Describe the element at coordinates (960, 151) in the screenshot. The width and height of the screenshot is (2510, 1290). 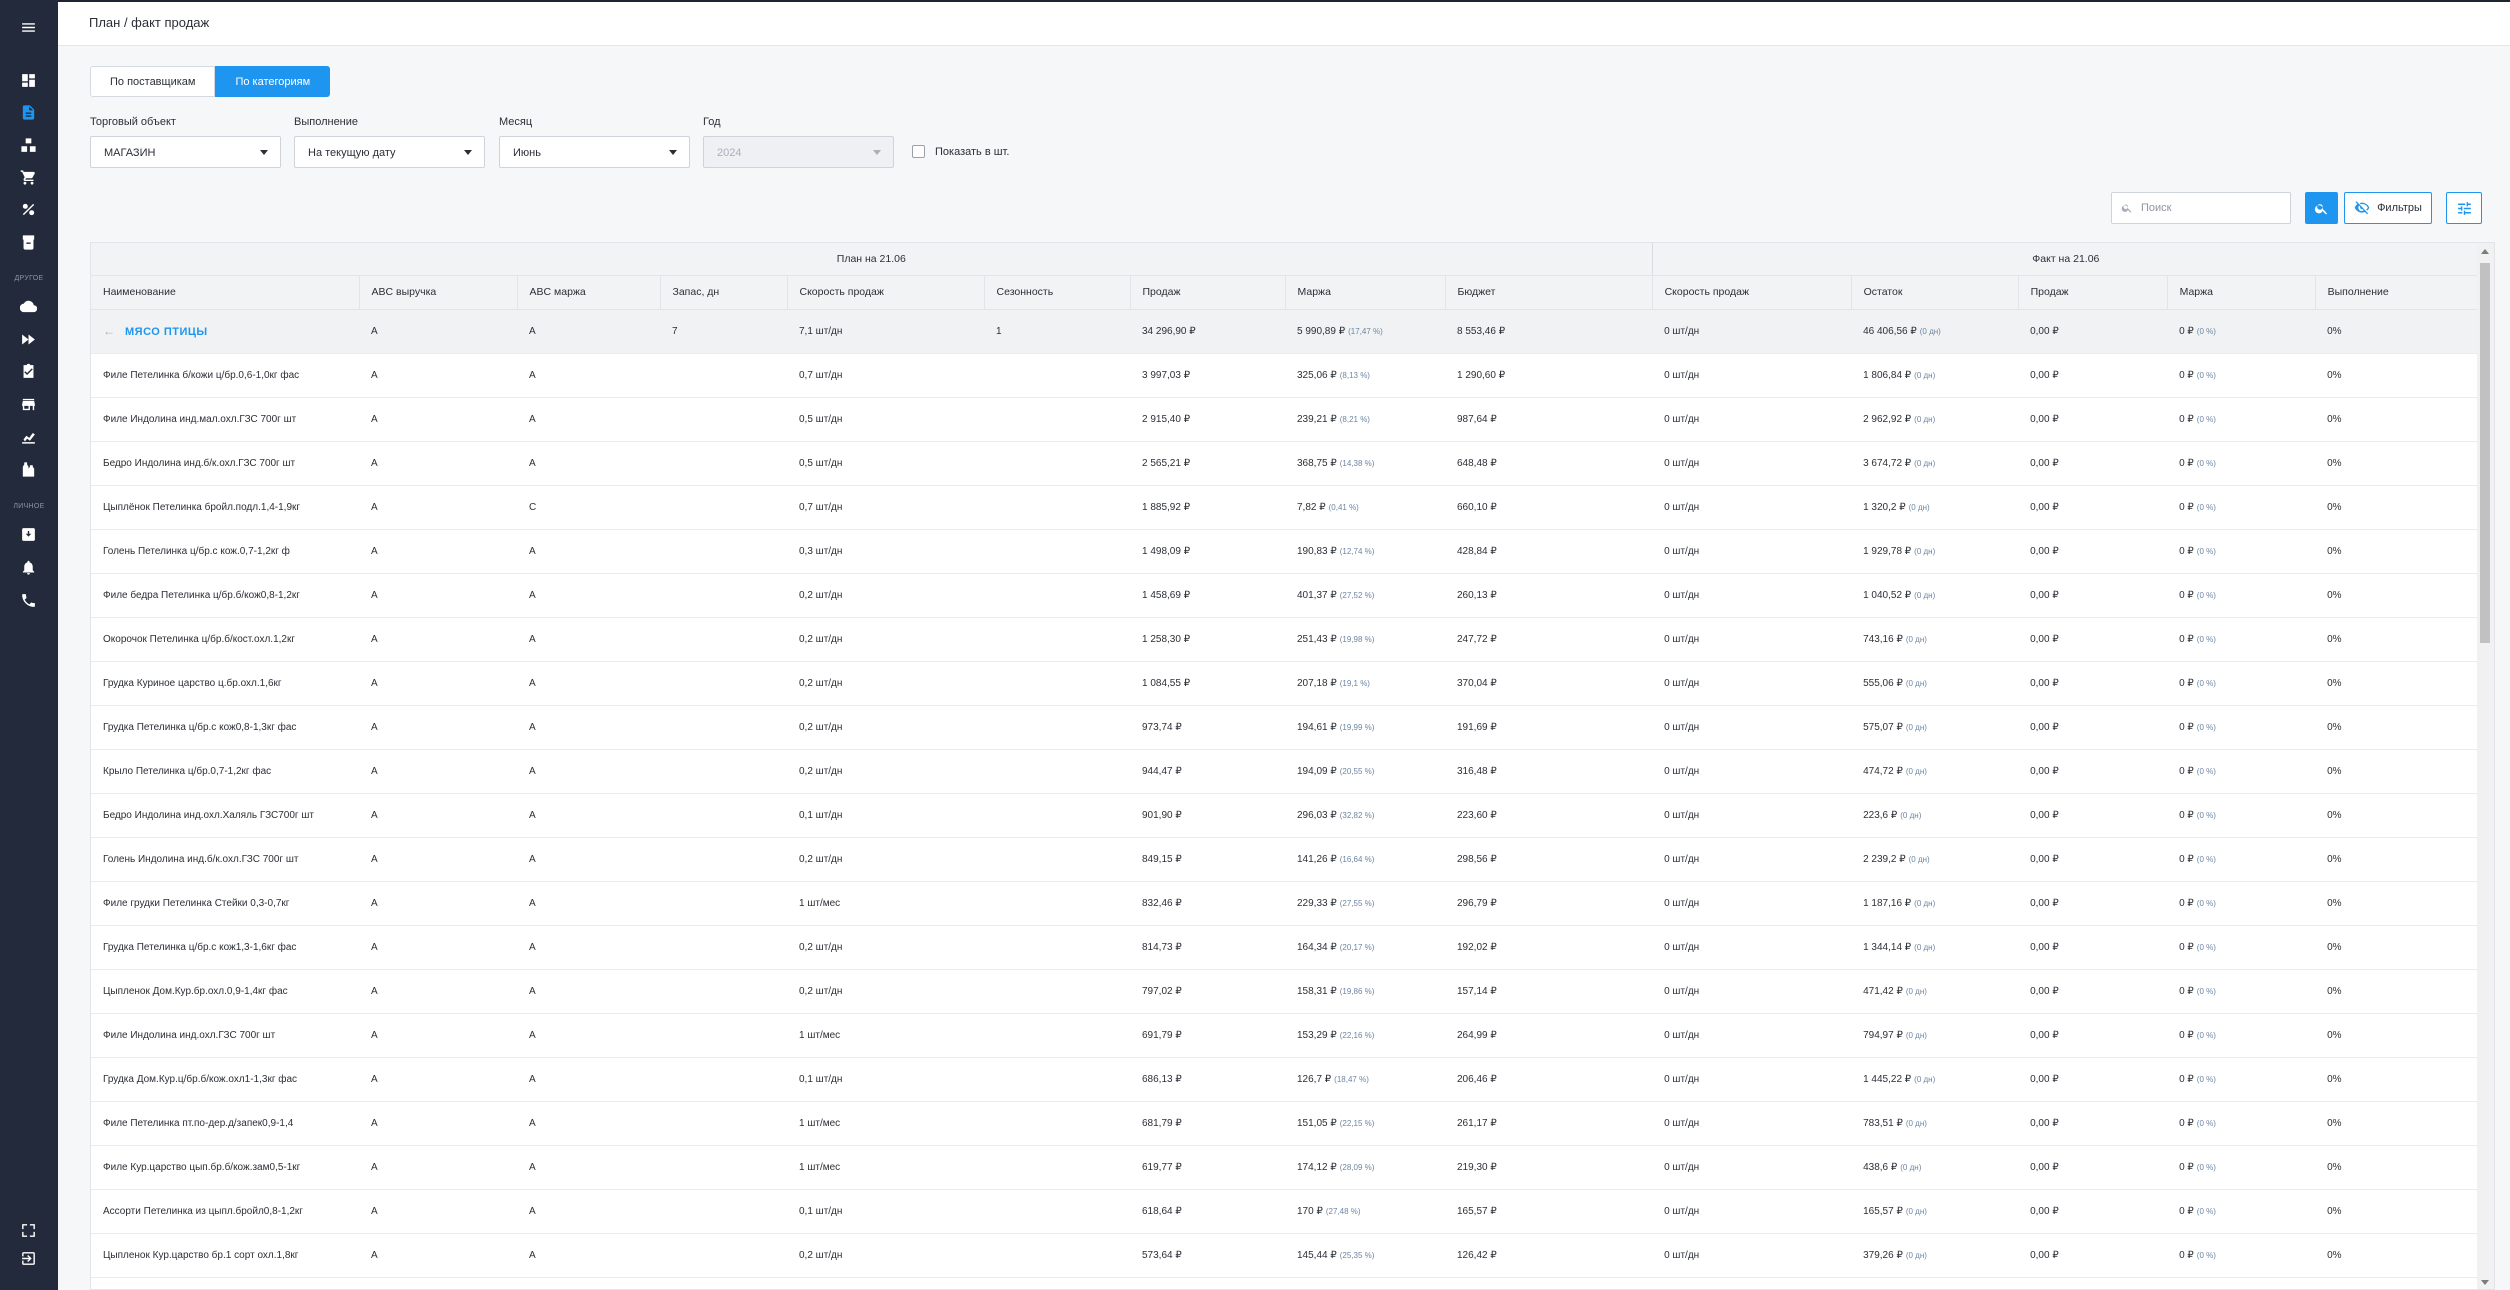
I see `show-pieces-checkbox: Показать в шт.` at that location.